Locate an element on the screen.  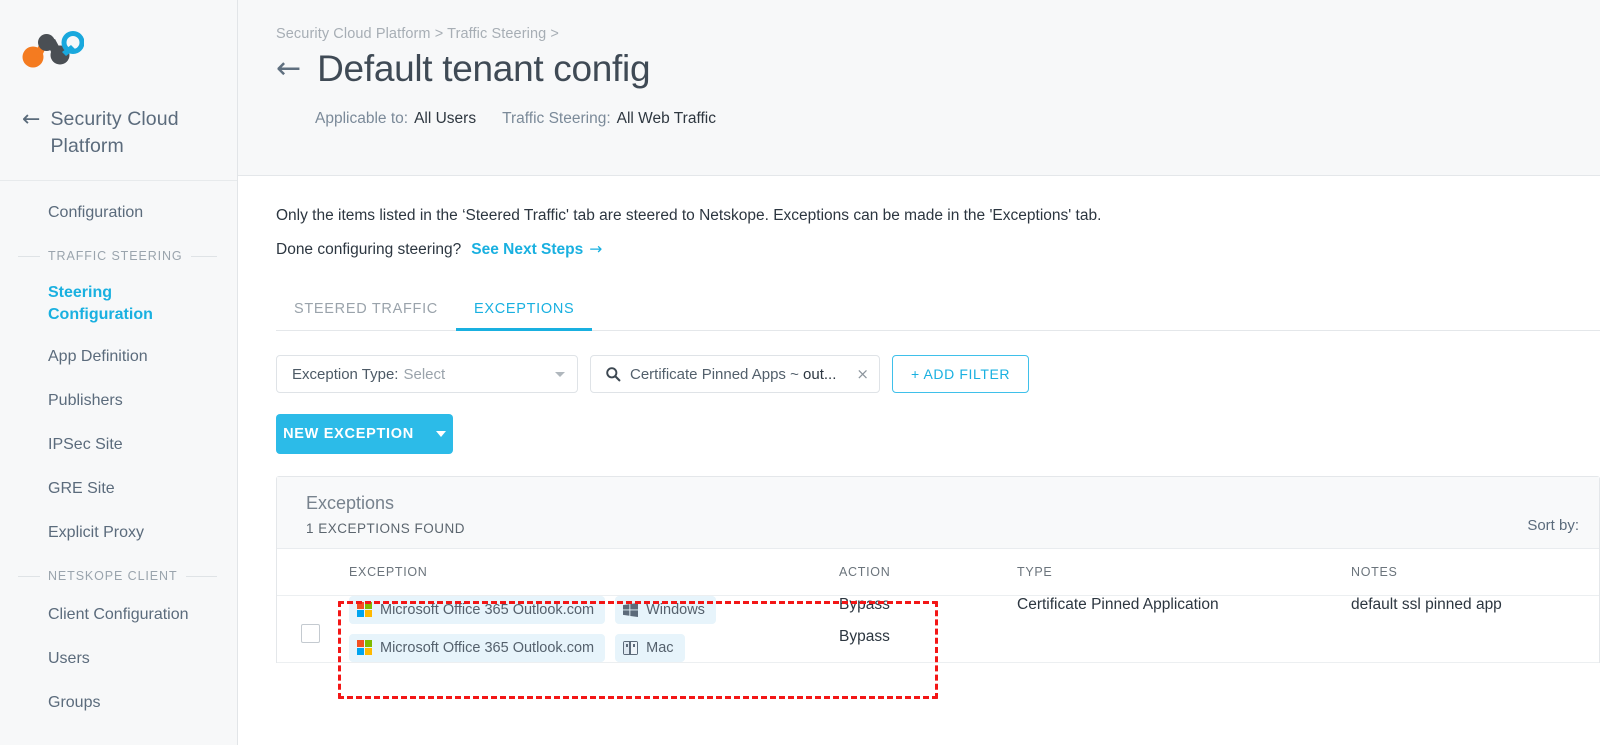
meta-applicable-to: Applicable to: All Users is located at coordinates (395, 119).